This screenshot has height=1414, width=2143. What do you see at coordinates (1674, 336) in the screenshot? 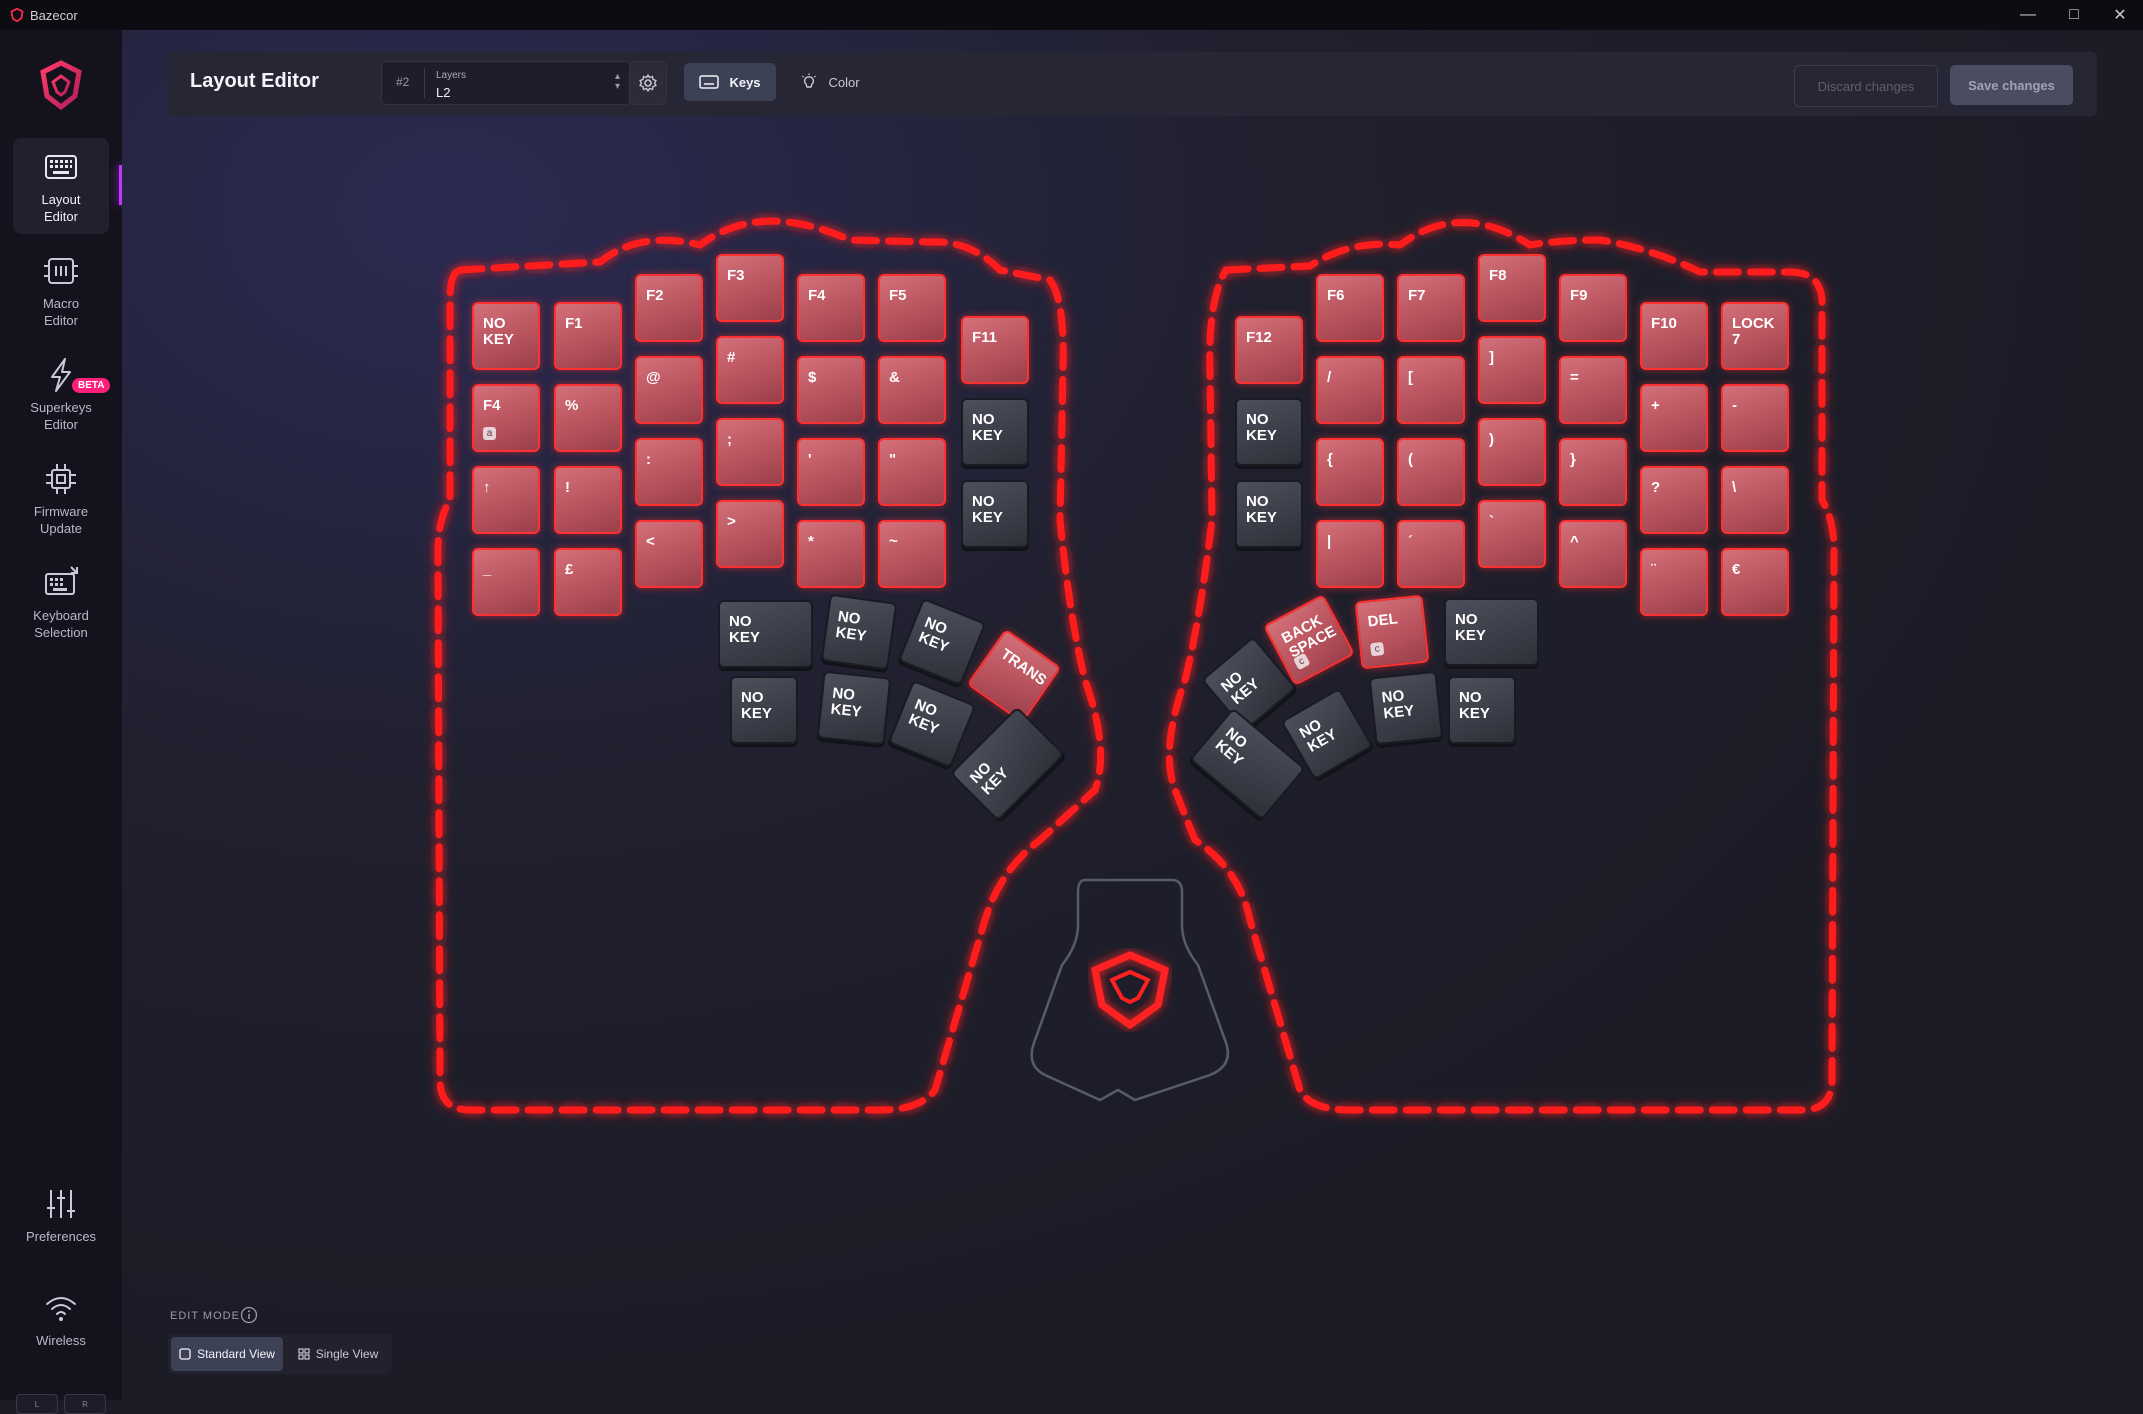
I see `key: F10` at bounding box center [1674, 336].